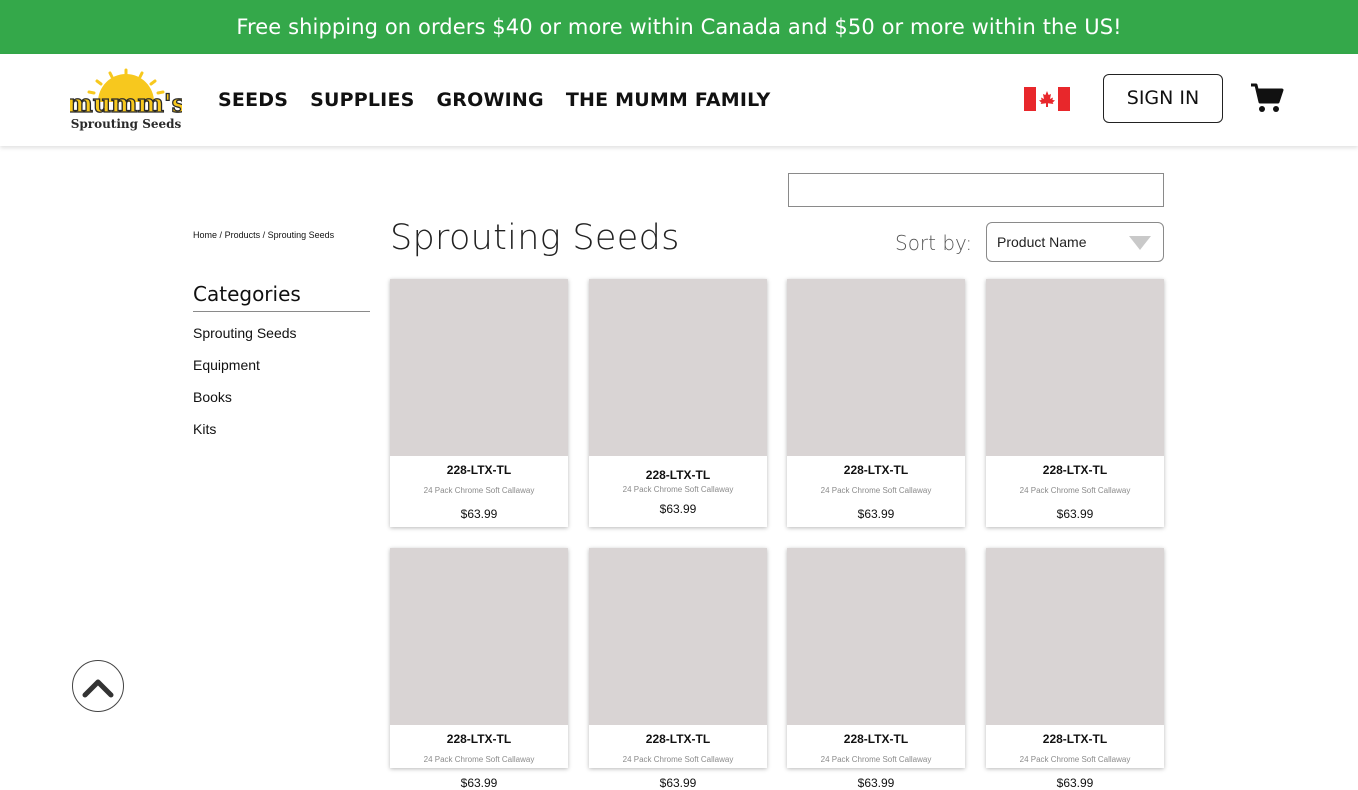 The height and width of the screenshot is (790, 1358). Describe the element at coordinates (245, 340) in the screenshot. I see `category-sprouting-seeds: Sprouting Seeds` at that location.